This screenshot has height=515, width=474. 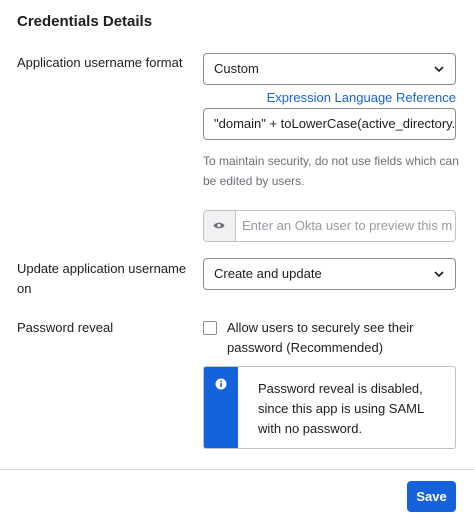 I want to click on username-format-label: Application username format, so click(x=100, y=62).